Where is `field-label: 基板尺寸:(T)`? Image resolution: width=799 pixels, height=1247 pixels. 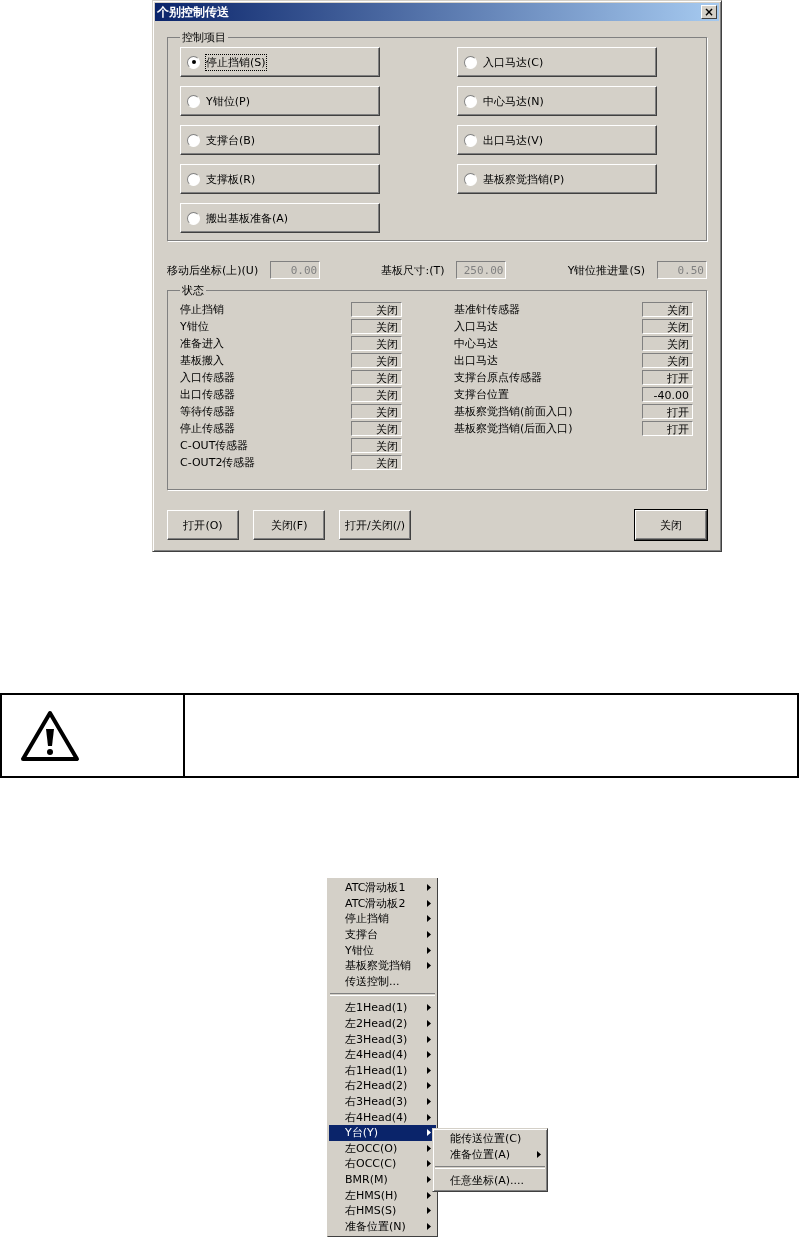
field-label: 基板尺寸:(T) is located at coordinates (413, 270).